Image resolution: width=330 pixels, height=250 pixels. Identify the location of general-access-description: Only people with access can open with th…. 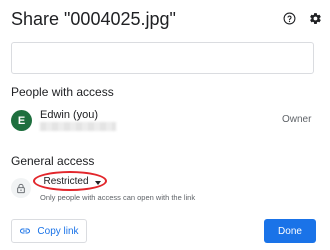
(118, 197).